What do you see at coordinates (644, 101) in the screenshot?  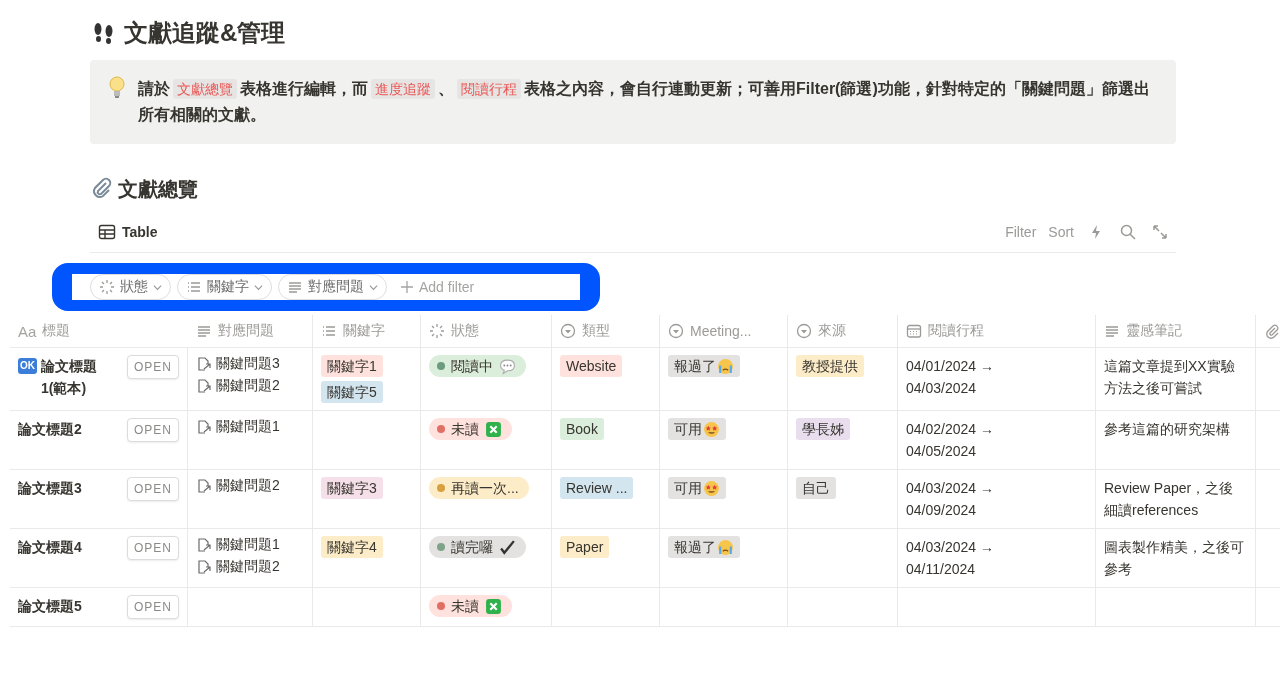 I see `callout-text: 請於 文獻總覽 表格進行編輯，而 進度追蹤 、 閱讀行程 表格之內容，會自行連動更新；可善用Filter(篩選)功能，針對特定的「關鍵問題」篩選出所有相關的文獻。` at bounding box center [644, 101].